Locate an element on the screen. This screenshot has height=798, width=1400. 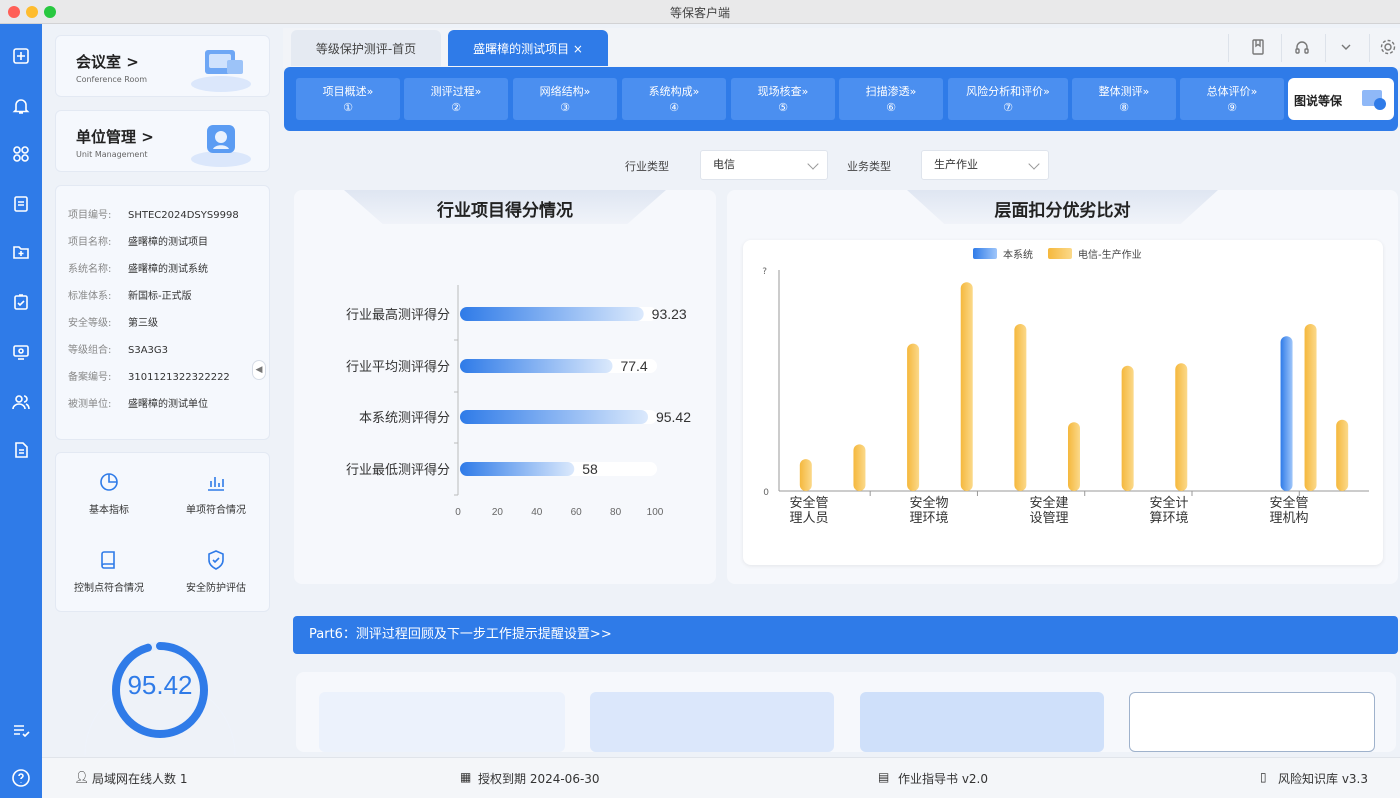
file-text-icon is located at coordinates (21, 450).